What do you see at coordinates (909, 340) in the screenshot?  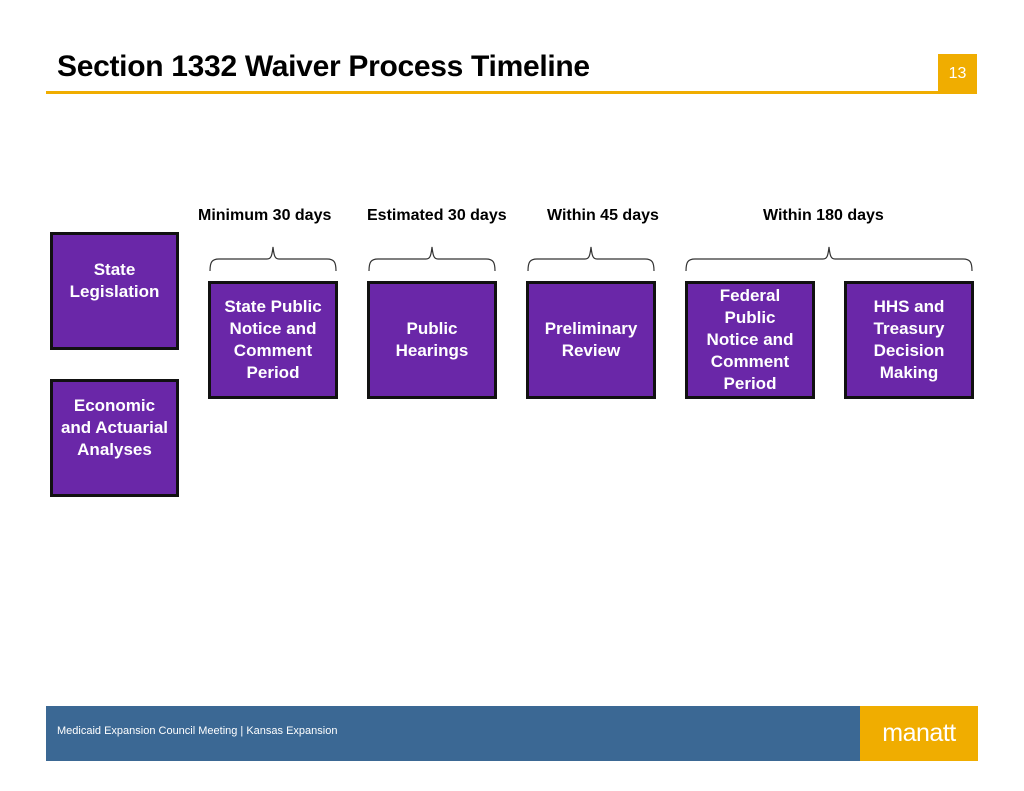 I see `step-box-hhs-treasury-decision: HHS and Treasury Decision Making` at bounding box center [909, 340].